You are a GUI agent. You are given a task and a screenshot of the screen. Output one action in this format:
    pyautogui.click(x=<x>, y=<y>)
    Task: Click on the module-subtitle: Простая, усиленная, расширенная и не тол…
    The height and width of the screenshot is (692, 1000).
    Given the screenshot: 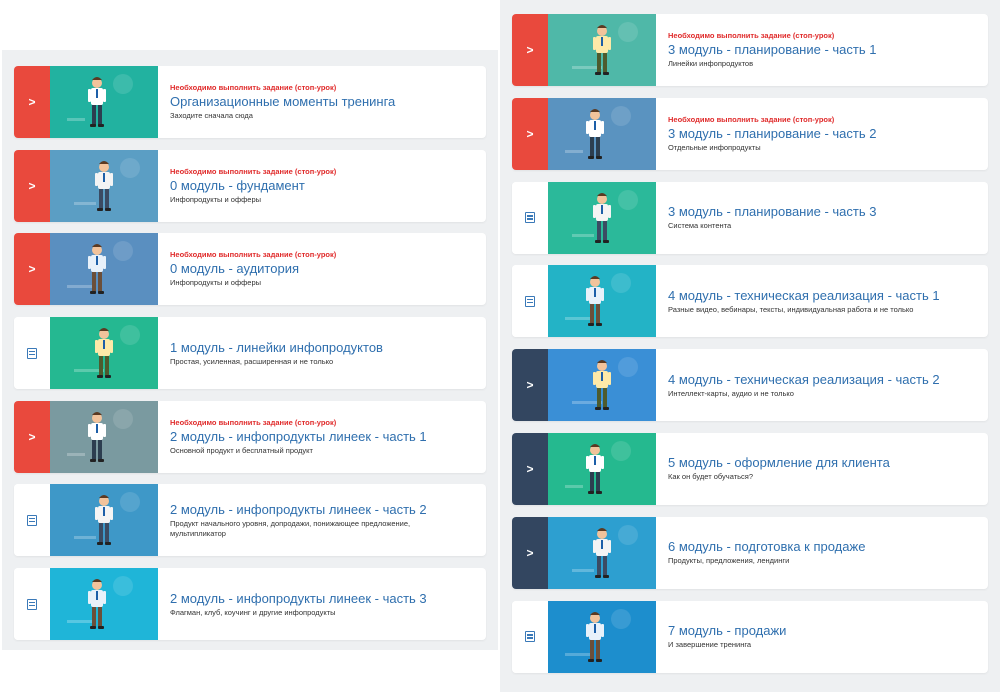 What is the action you would take?
    pyautogui.click(x=252, y=361)
    